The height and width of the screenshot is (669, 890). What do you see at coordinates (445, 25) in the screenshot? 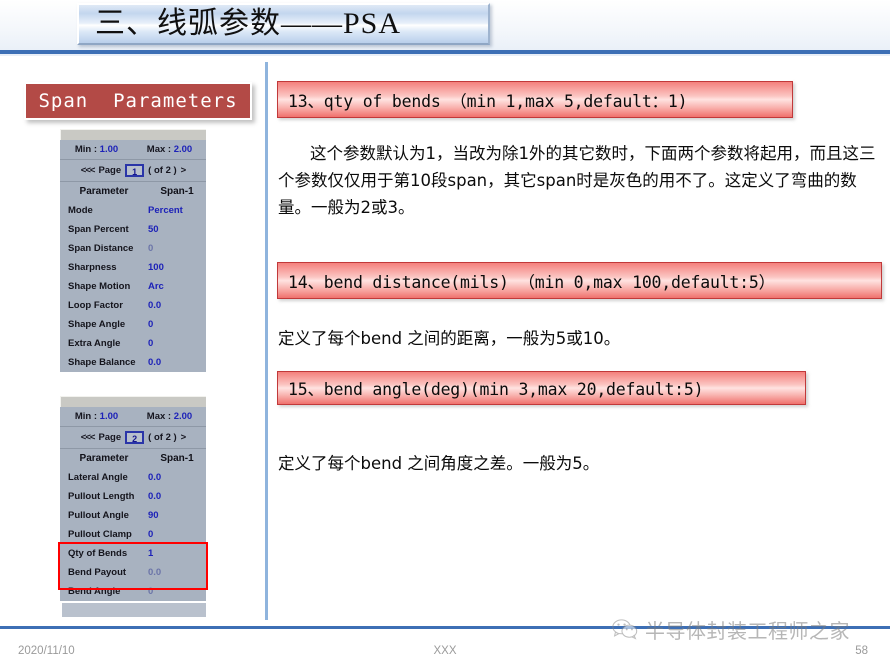
I see `slide-title-area: 三、线弧参数——PSA` at bounding box center [445, 25].